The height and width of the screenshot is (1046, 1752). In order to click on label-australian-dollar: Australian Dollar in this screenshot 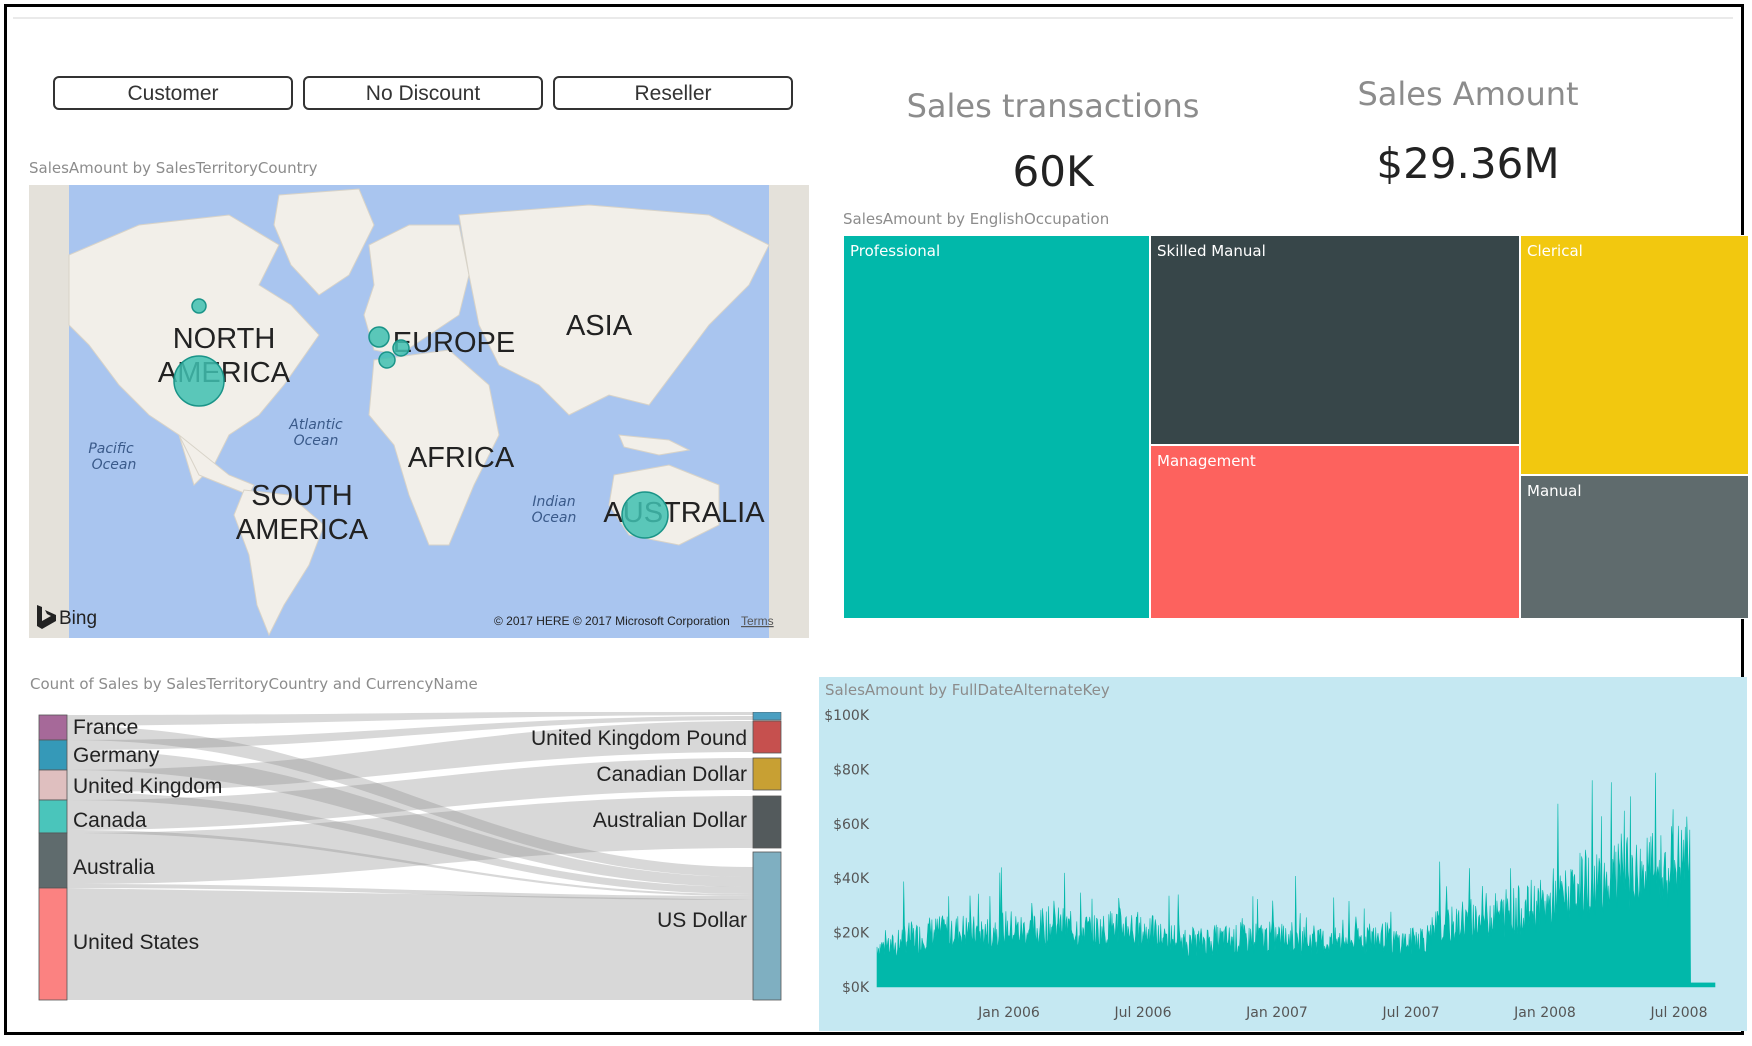, I will do `click(670, 820)`.